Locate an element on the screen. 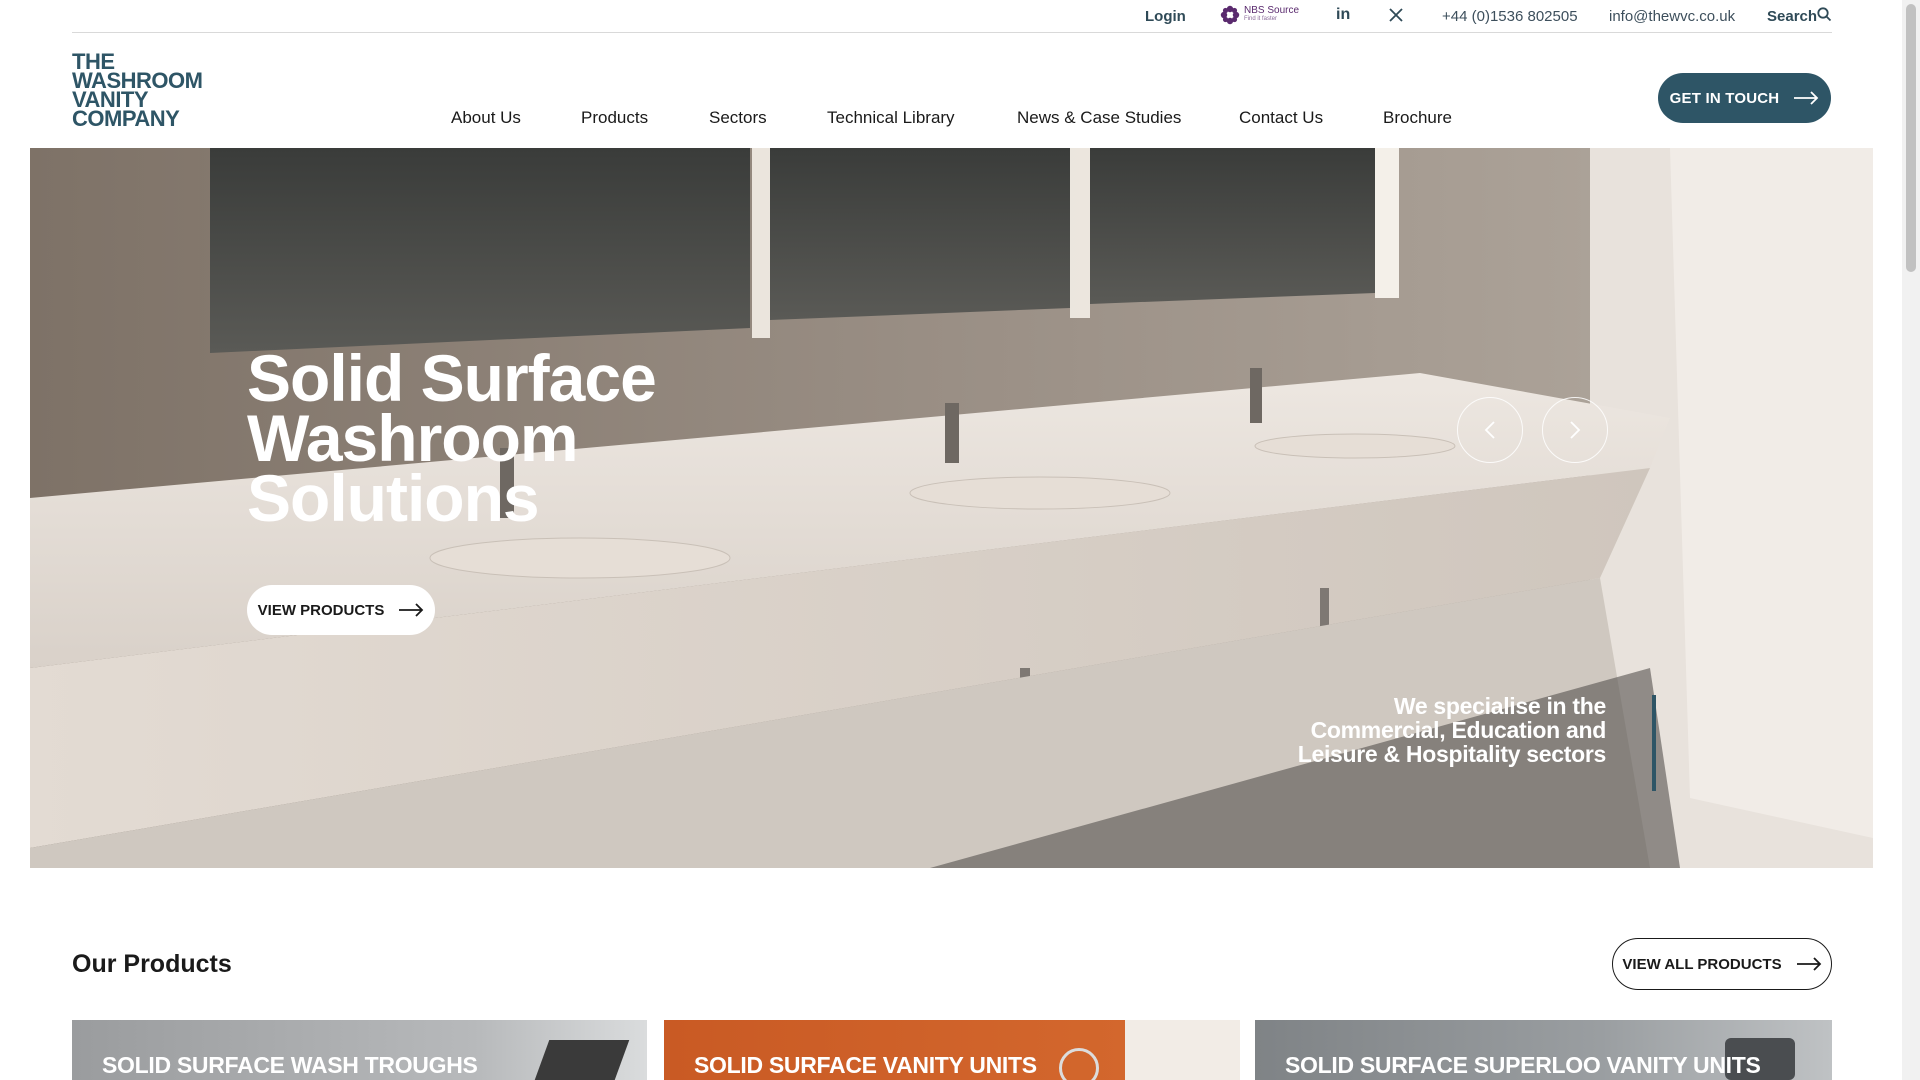 The image size is (1920, 1080). hero-title: Solid Surface Washroom Solutions is located at coordinates (507, 438).